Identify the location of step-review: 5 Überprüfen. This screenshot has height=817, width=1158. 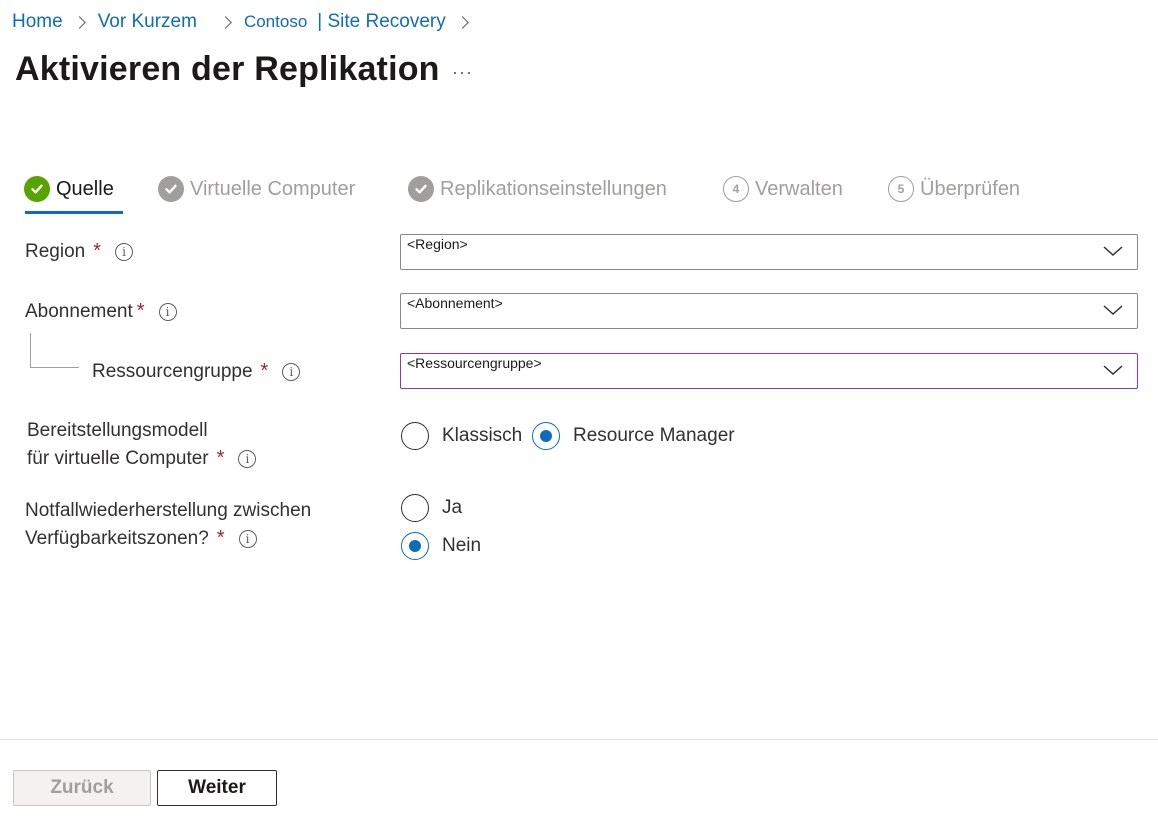
(954, 189).